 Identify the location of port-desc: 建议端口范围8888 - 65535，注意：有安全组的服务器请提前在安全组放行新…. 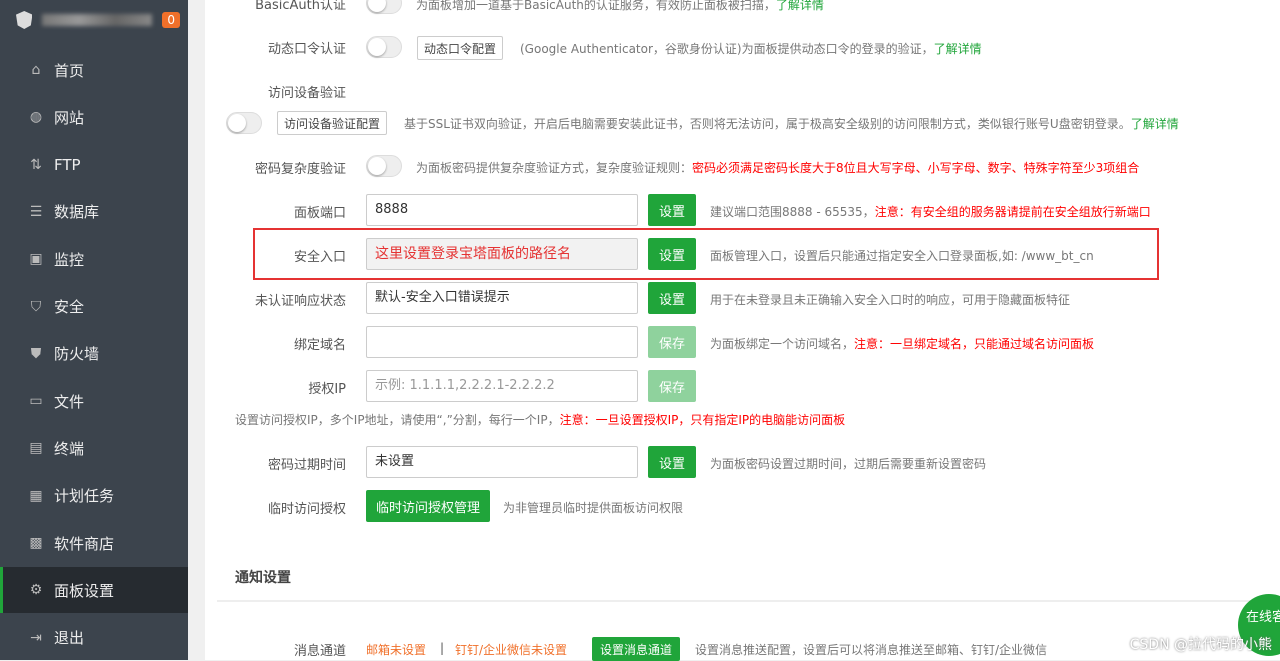
(930, 211).